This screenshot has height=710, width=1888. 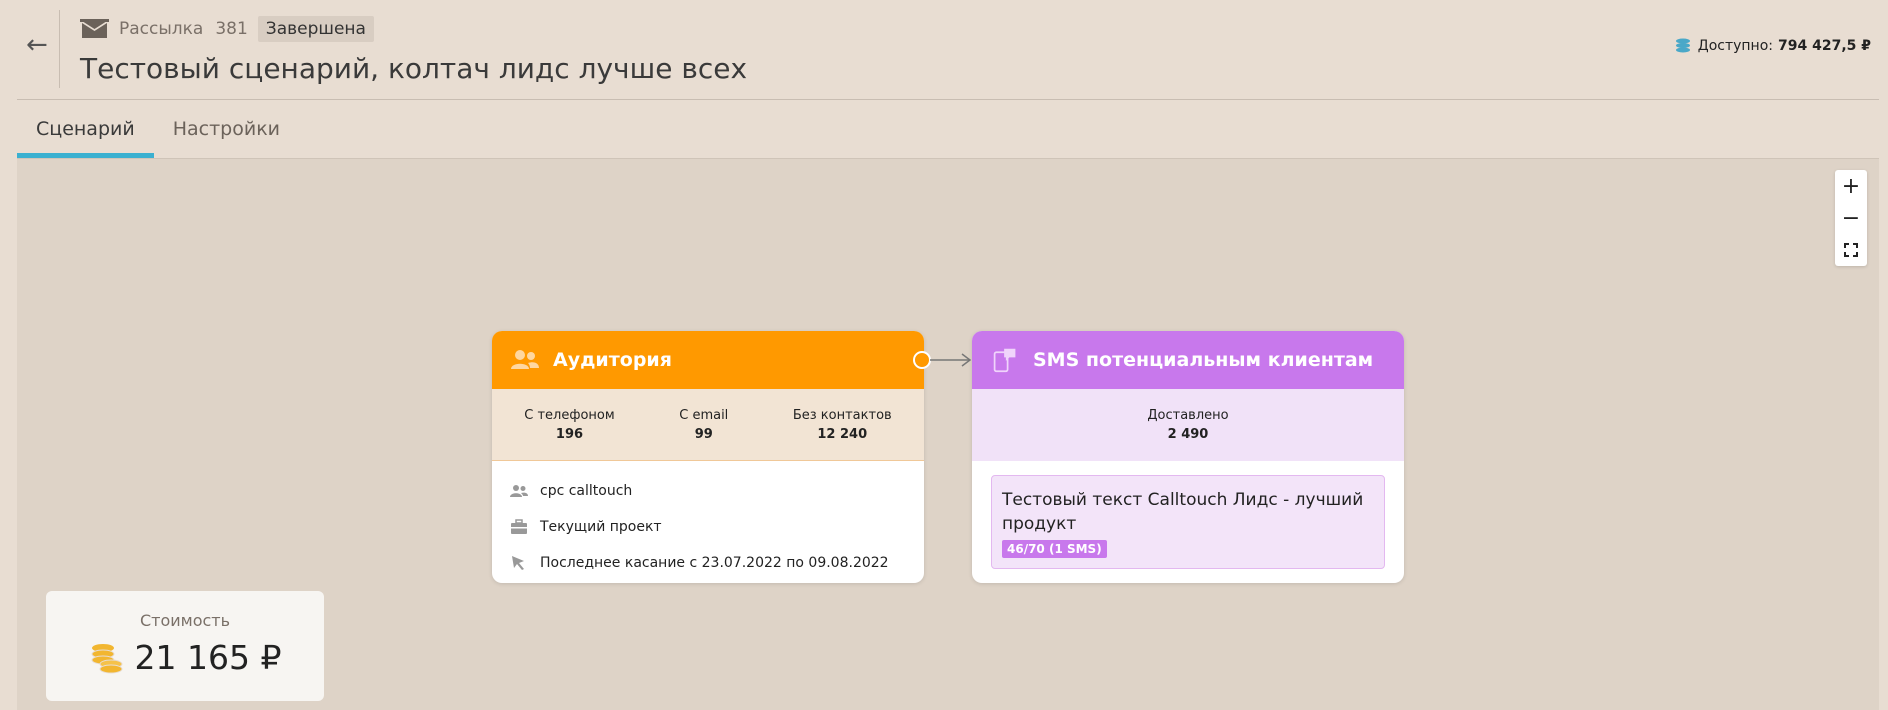 I want to click on tabs: Сценарий Настройки, so click(x=158, y=129).